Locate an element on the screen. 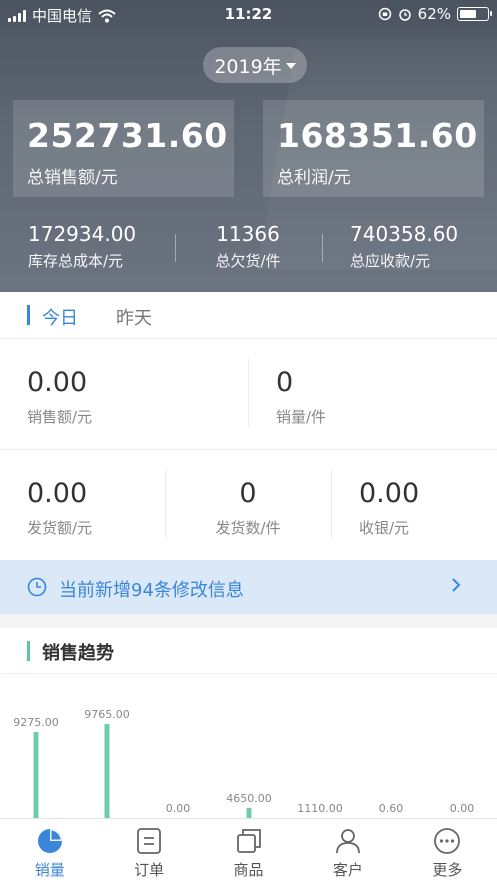  today-sales-row: 0.00 销售额/元 0 销量/件 is located at coordinates (248, 394).